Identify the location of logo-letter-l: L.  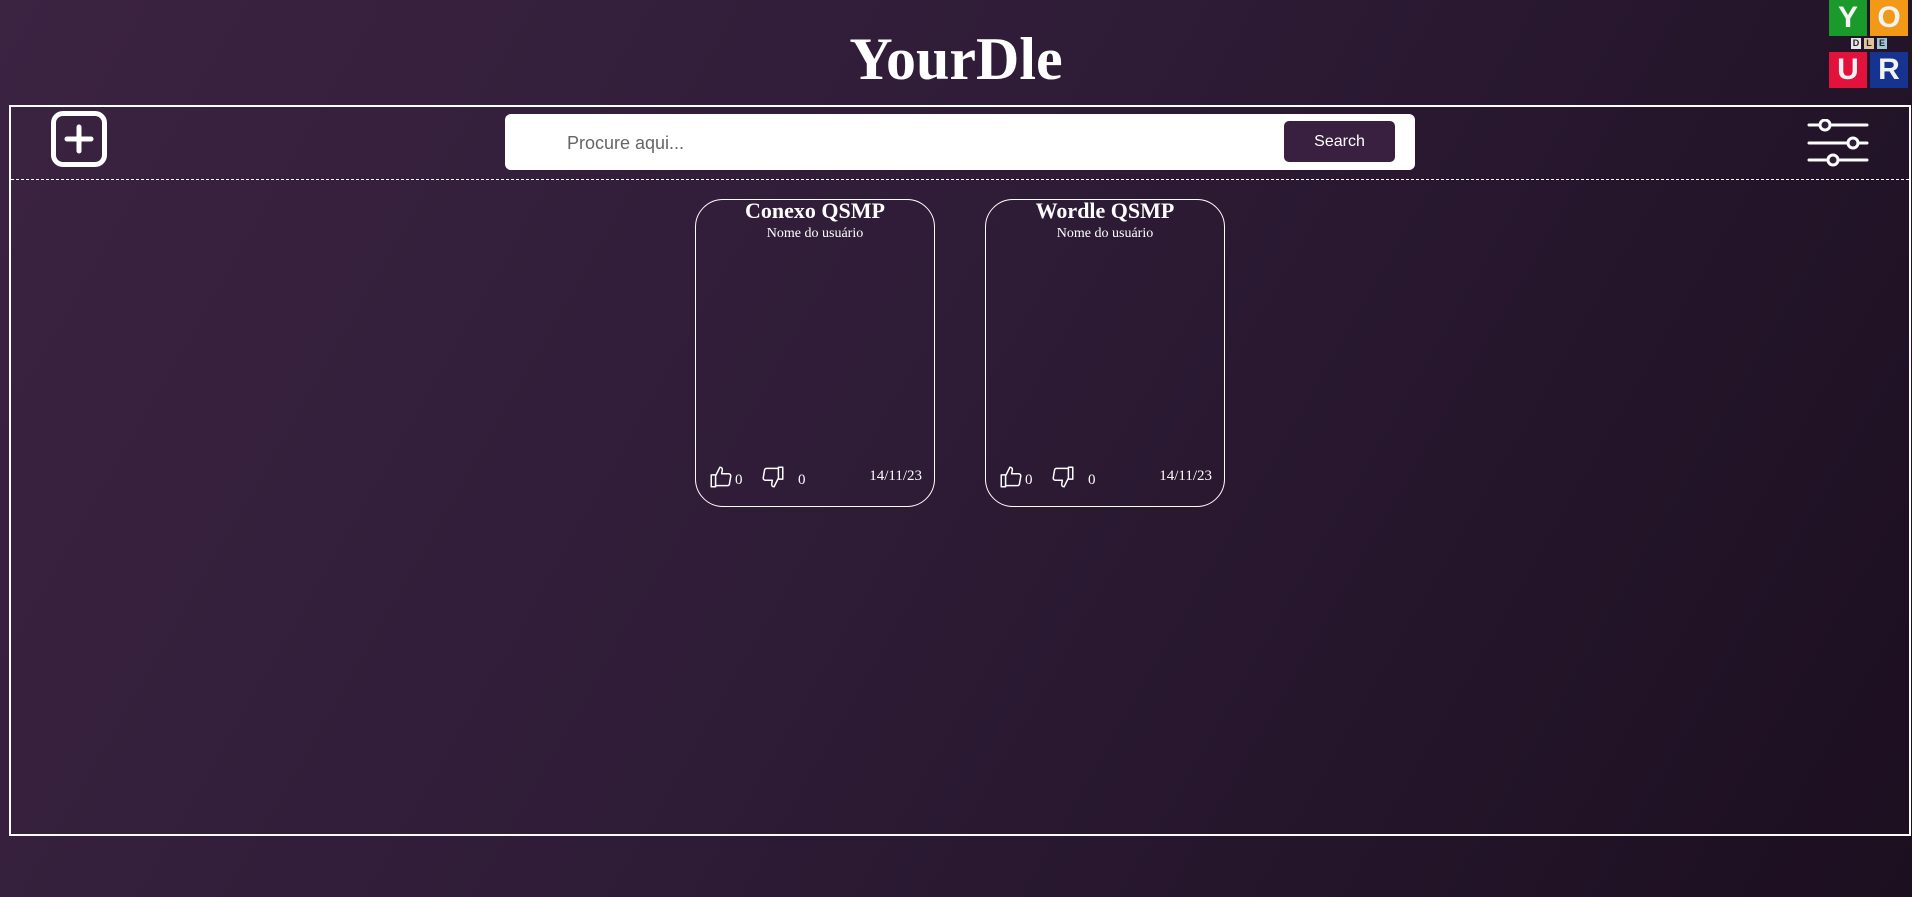
(1869, 43).